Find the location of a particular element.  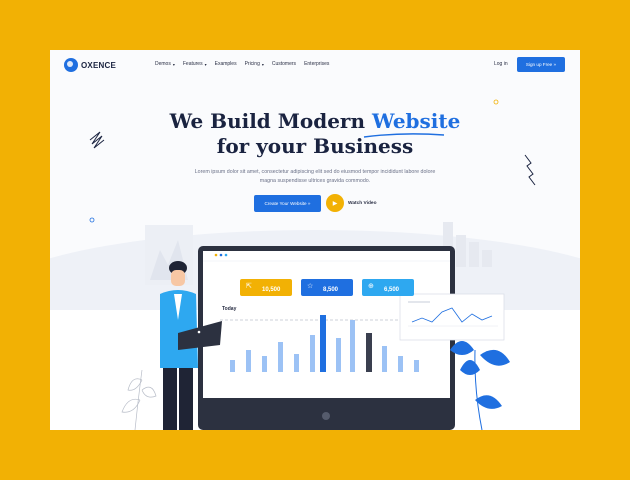

cursor-icon: ⇱ is located at coordinates (249, 286).